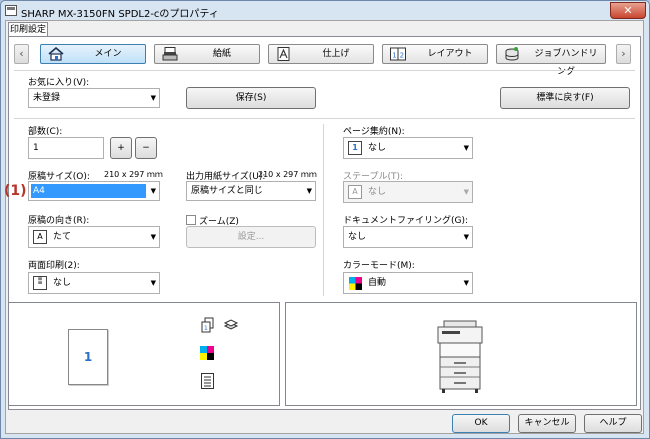 The height and width of the screenshot is (439, 650). Describe the element at coordinates (11, 10) in the screenshot. I see `printer-app-icon` at that location.